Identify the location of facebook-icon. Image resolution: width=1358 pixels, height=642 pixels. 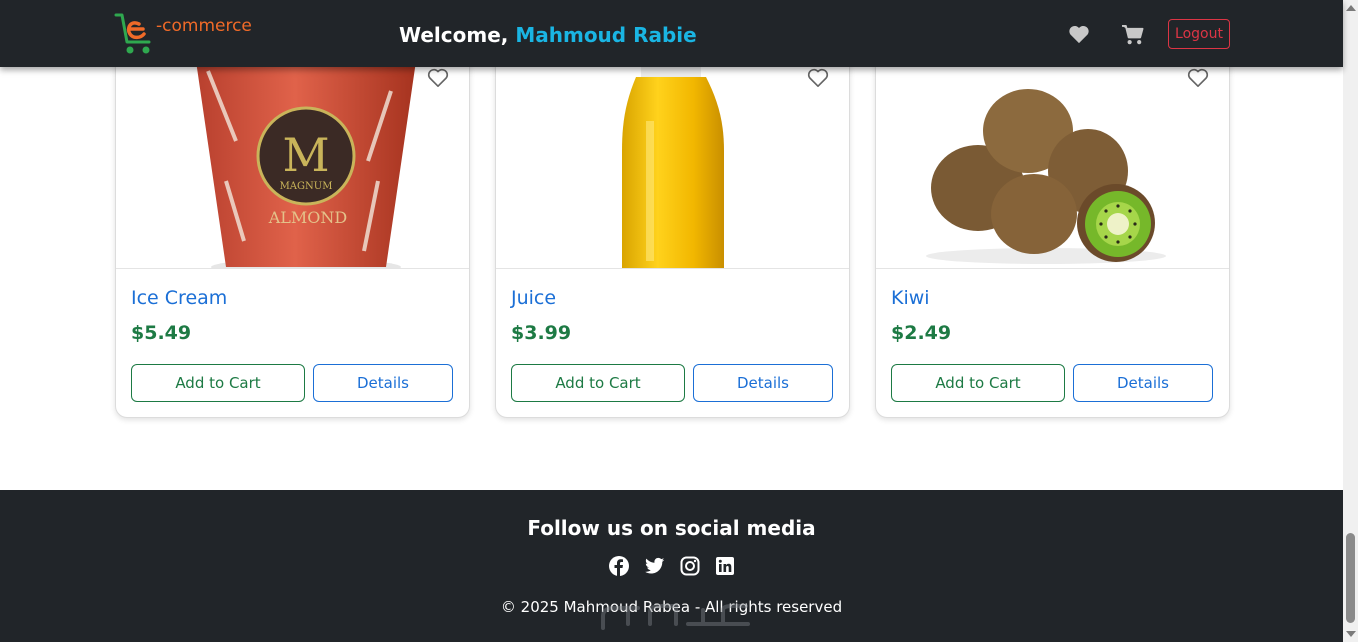
(619, 566).